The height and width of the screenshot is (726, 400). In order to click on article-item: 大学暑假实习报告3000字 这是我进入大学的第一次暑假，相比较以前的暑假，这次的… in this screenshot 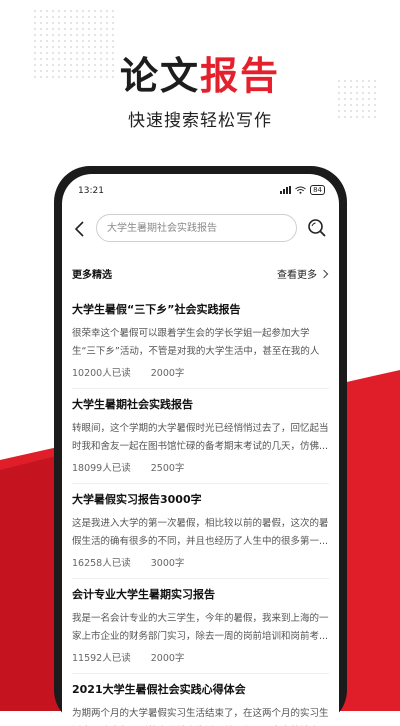, I will do `click(200, 531)`.